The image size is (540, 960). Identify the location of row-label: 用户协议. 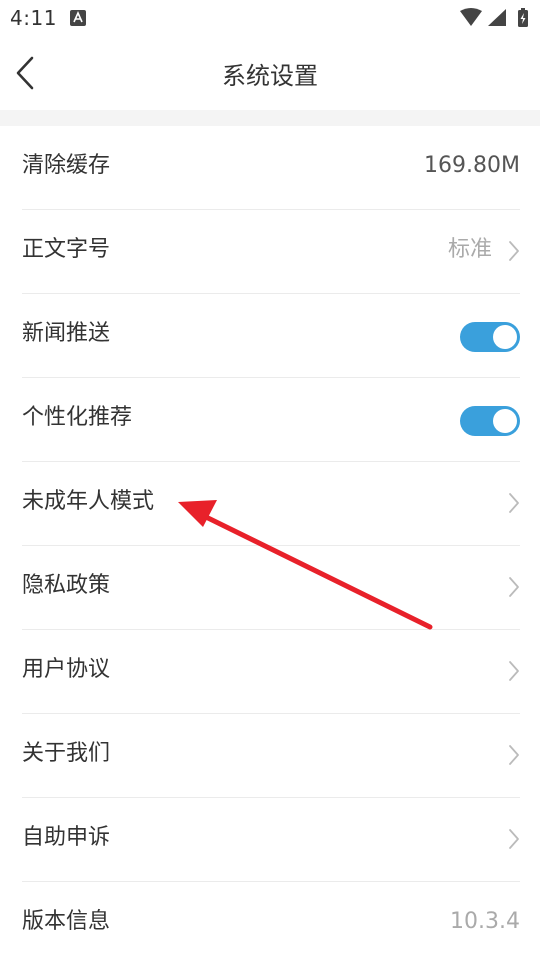
(66, 669).